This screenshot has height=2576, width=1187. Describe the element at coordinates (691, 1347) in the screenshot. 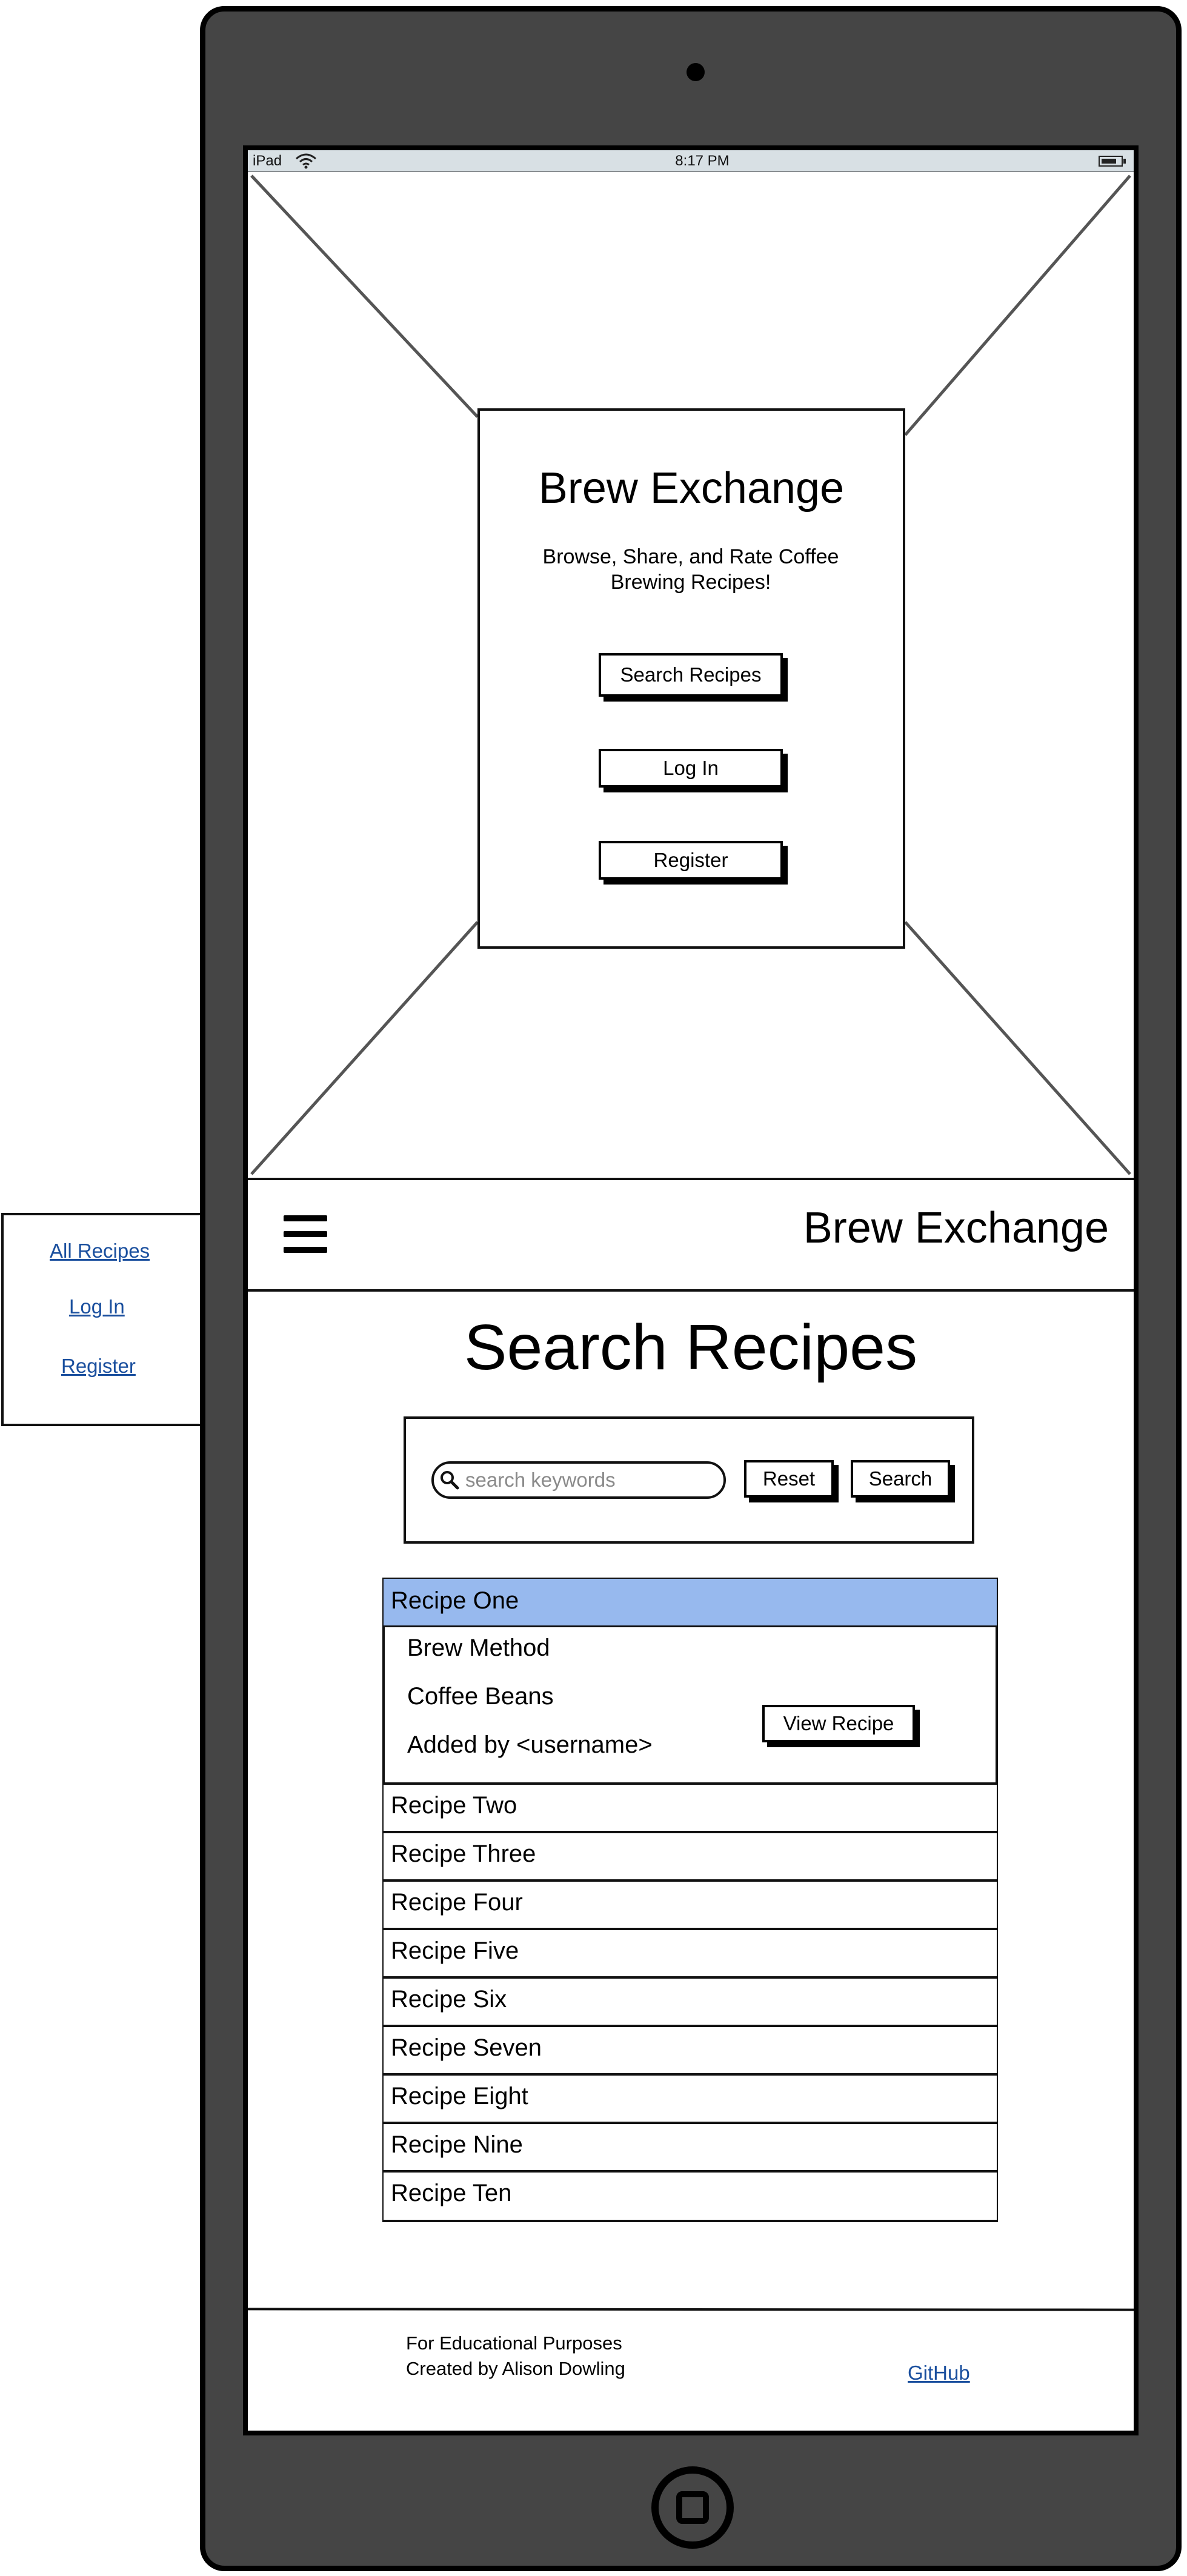

I see `page-title: Search Recipes` at that location.